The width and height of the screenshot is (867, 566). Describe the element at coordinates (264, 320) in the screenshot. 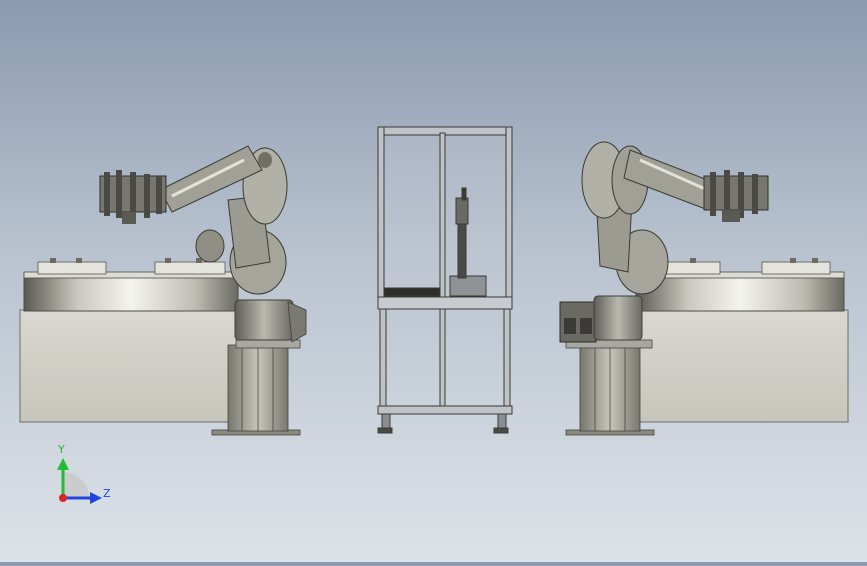

I see `left-robot-base` at that location.